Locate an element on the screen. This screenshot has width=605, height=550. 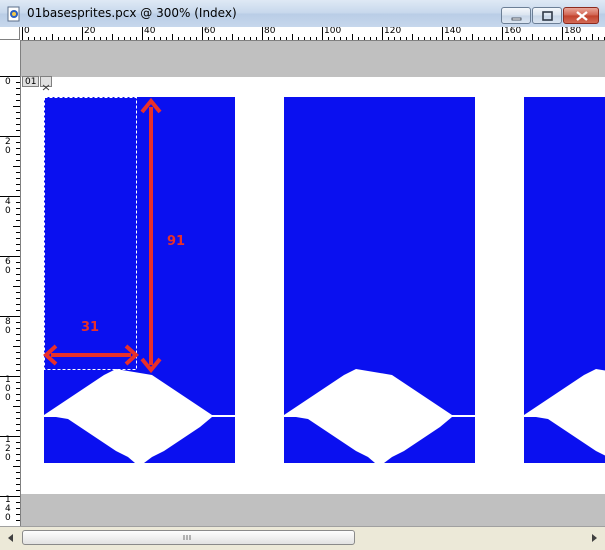
height-arrow is located at coordinates (151, 235).